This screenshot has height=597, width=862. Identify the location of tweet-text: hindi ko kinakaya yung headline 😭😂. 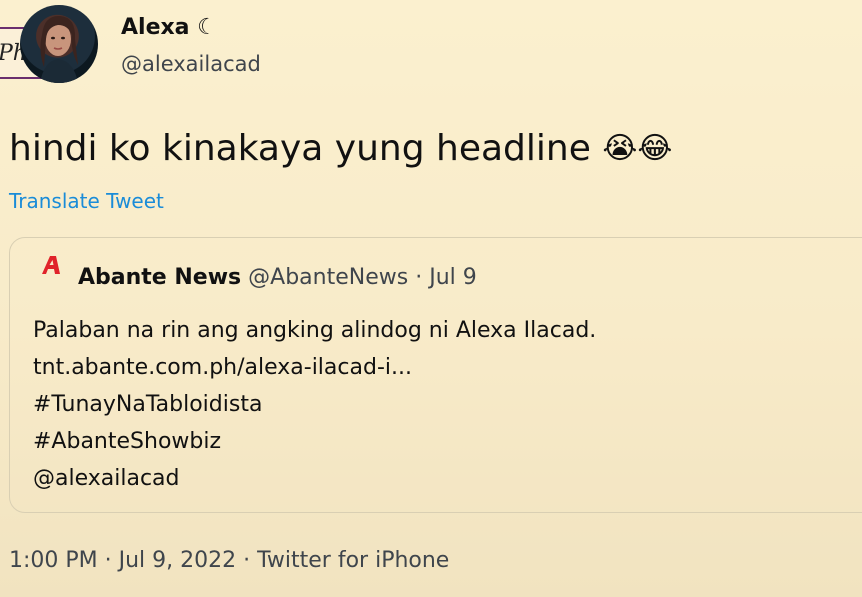
(340, 148).